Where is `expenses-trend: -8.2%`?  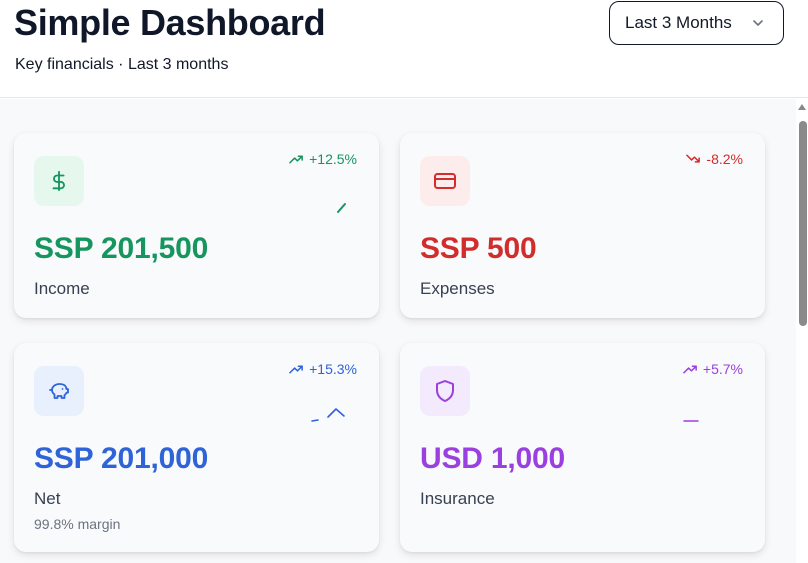
expenses-trend: -8.2% is located at coordinates (714, 159).